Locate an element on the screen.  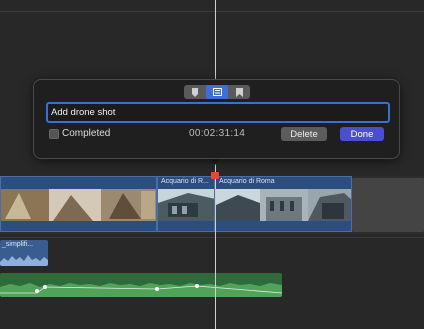
todo-icon is located at coordinates (217, 92).